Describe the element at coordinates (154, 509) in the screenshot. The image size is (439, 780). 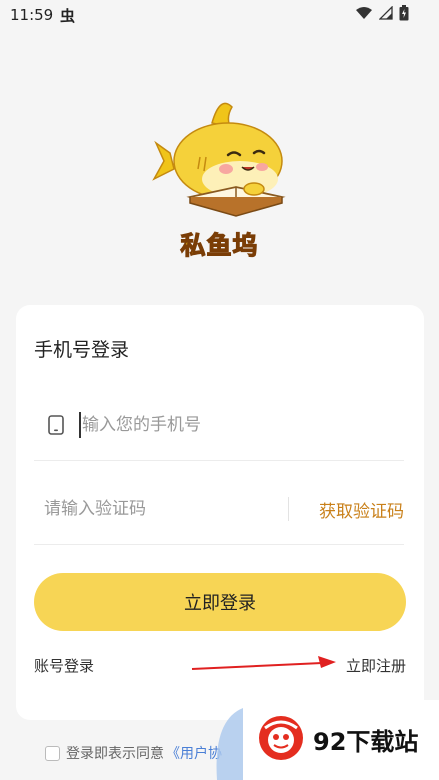
I see `verification-code-input` at that location.